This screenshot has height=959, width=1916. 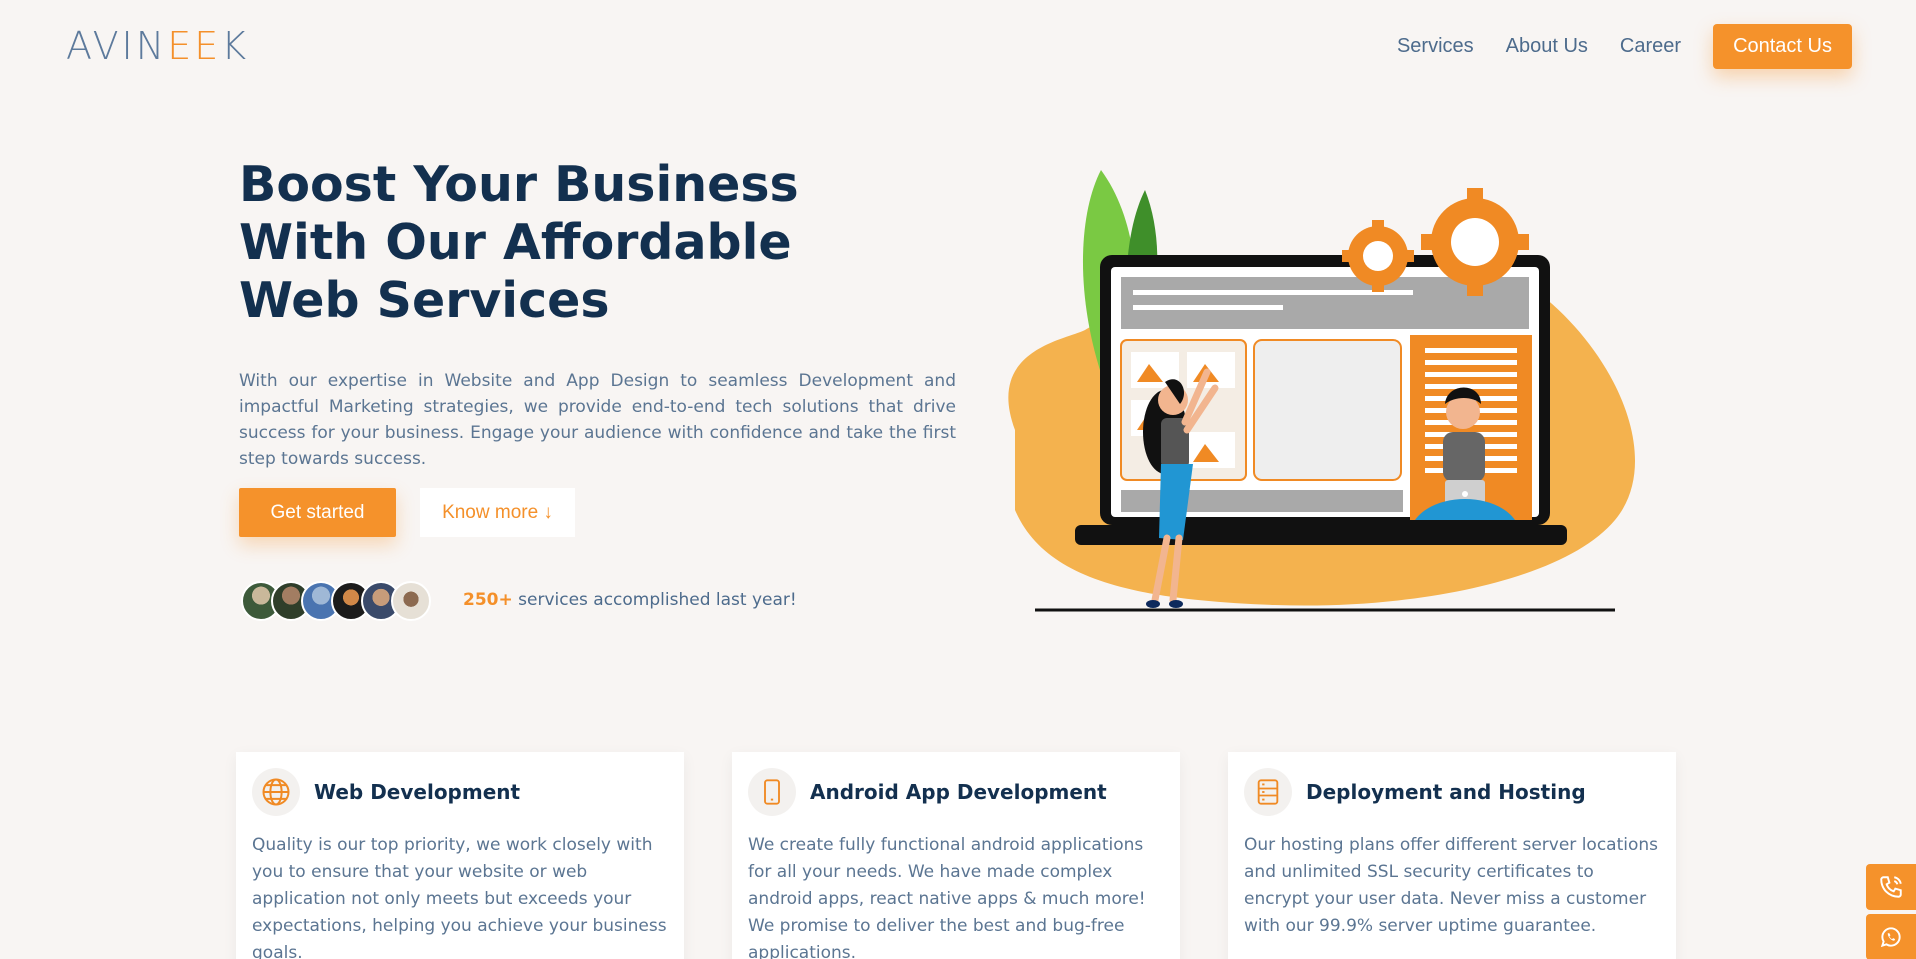 What do you see at coordinates (1268, 792) in the screenshot?
I see `server-icon` at bounding box center [1268, 792].